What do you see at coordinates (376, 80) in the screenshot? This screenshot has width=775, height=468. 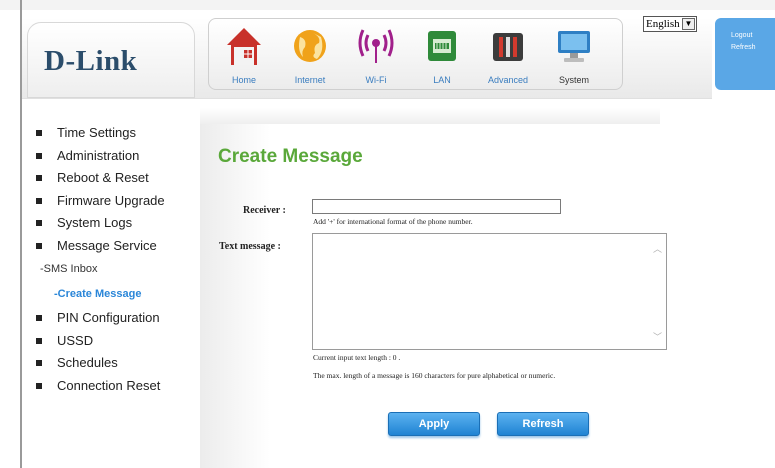 I see `nav-label-wifi: Wi-Fi` at bounding box center [376, 80].